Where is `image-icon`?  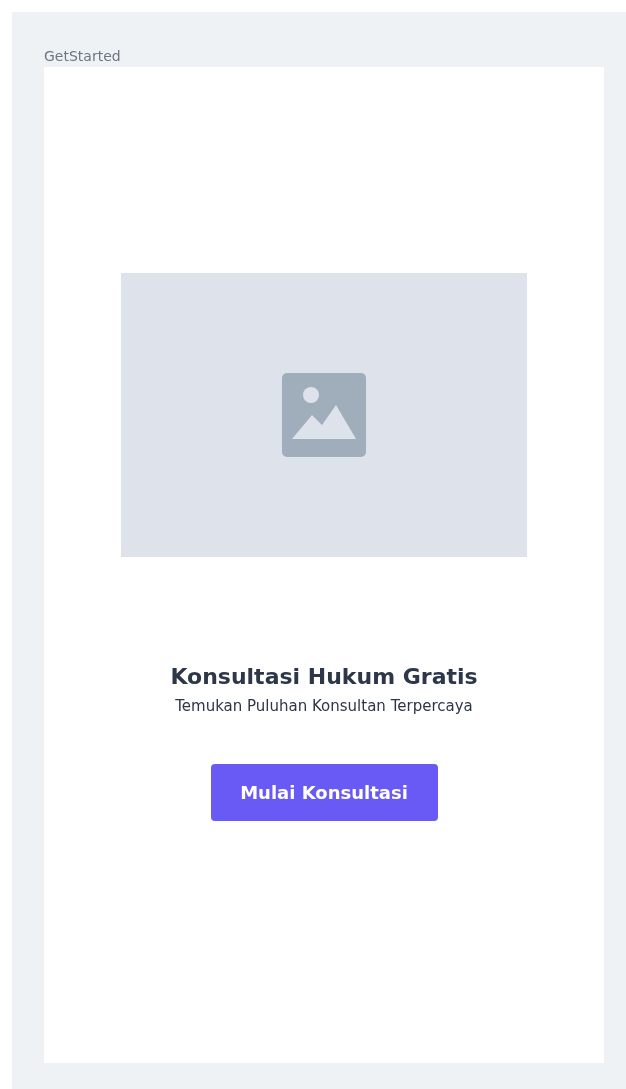
image-icon is located at coordinates (324, 415).